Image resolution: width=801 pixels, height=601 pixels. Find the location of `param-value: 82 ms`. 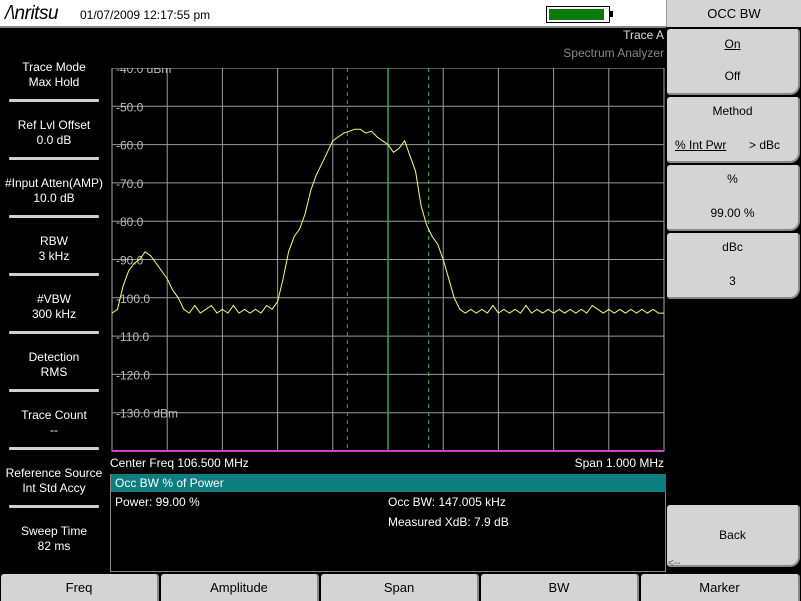

param-value: 82 ms is located at coordinates (54, 546).